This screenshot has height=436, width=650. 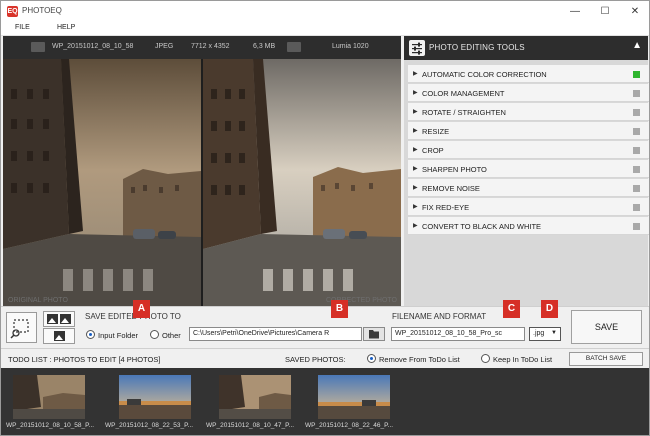 What do you see at coordinates (419, 359) in the screenshot?
I see `radio-remove-from-todo-label: Remove From ToDo List` at bounding box center [419, 359].